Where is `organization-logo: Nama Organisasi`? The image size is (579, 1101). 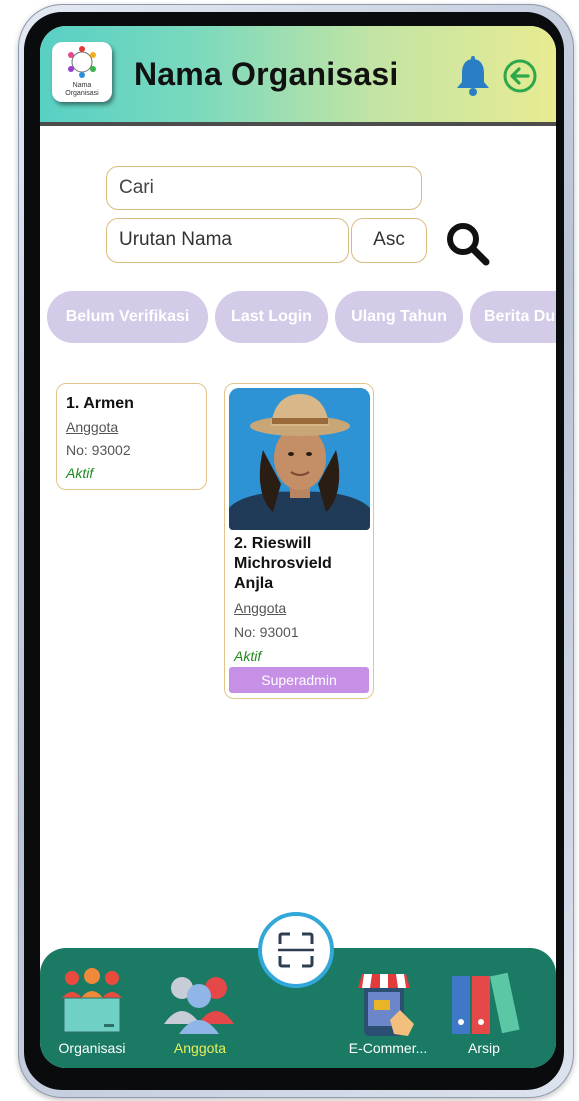 organization-logo: Nama Organisasi is located at coordinates (82, 72).